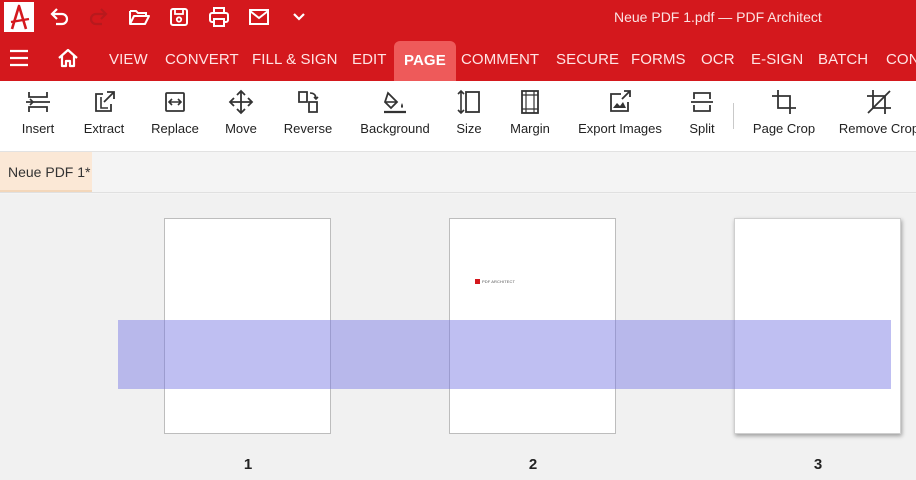 The height and width of the screenshot is (480, 916). I want to click on move-button: Move, so click(241, 116).